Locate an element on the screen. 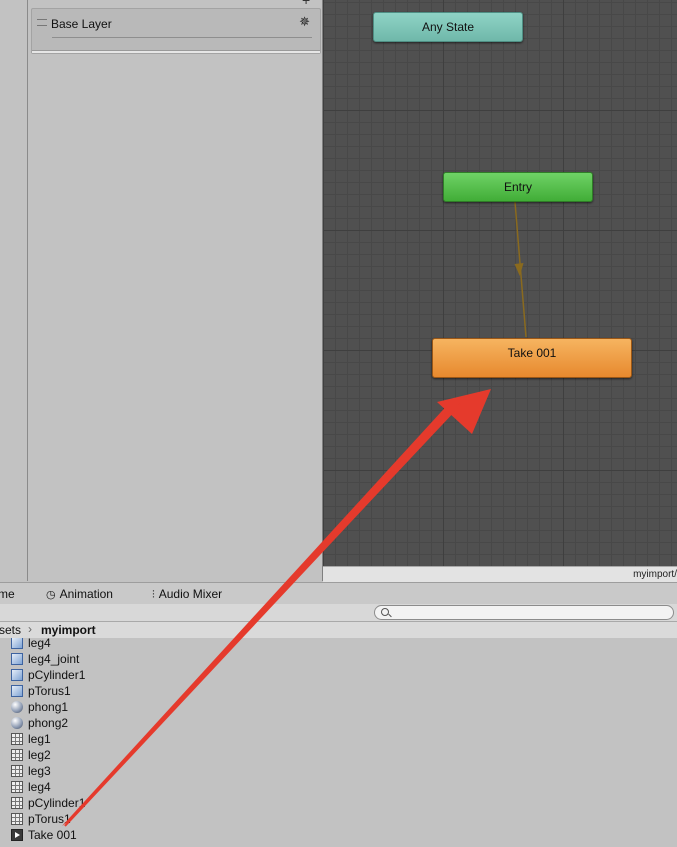 This screenshot has width=677, height=847. tab-audio-mixer: ⫶ Audio Mixer is located at coordinates (187, 594).